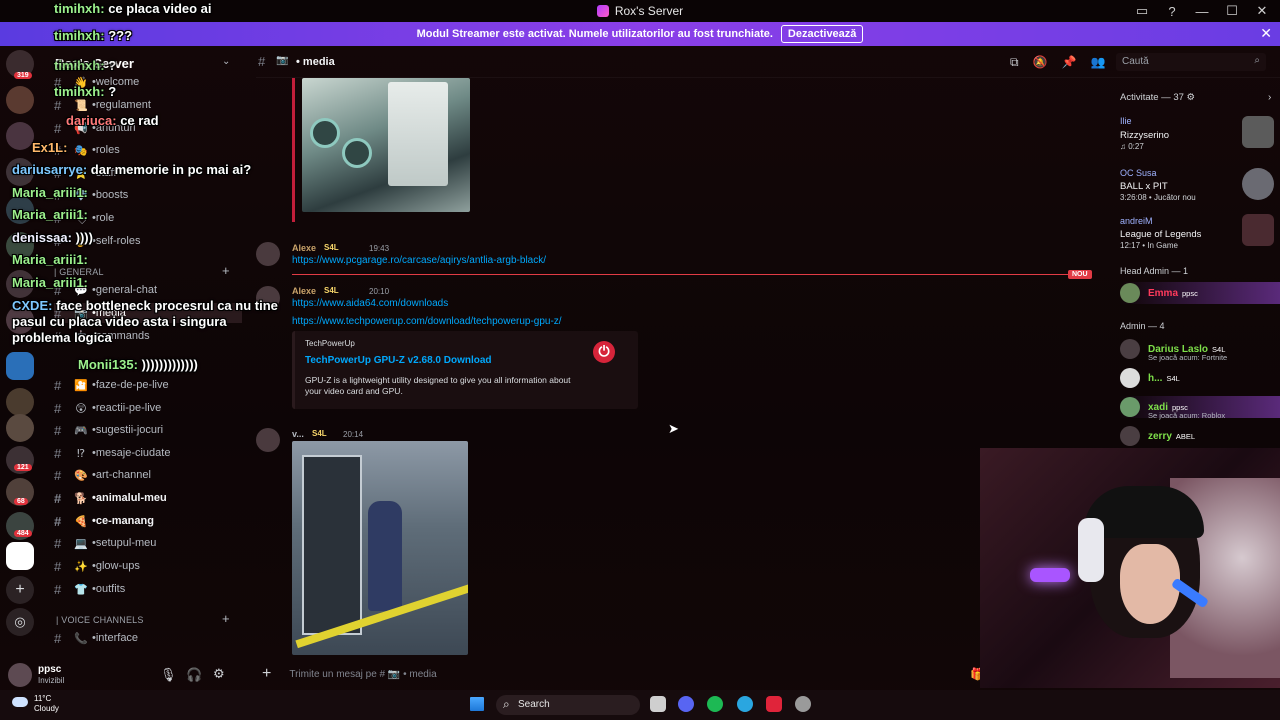 The width and height of the screenshot is (1280, 720). What do you see at coordinates (112, 453) in the screenshot?
I see `channel-mesaje-ciudate: # ⁉ • mesaje-ciudate` at bounding box center [112, 453].